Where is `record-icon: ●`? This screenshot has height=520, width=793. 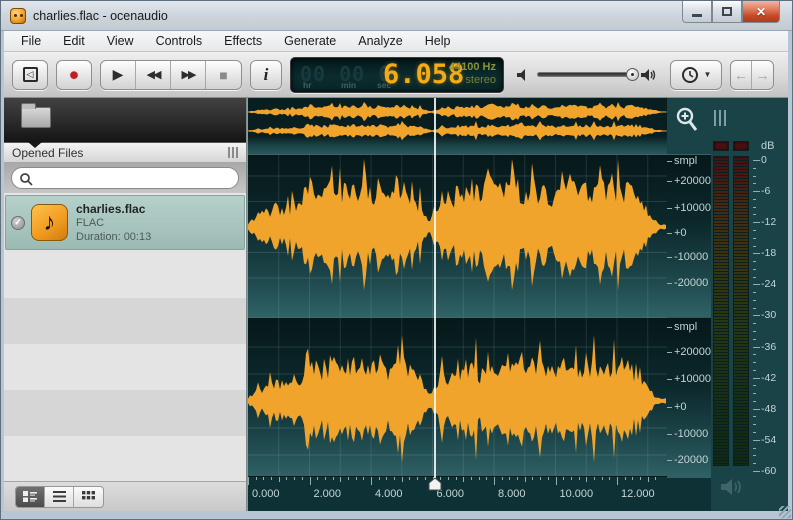
record-icon: ● is located at coordinates (74, 74).